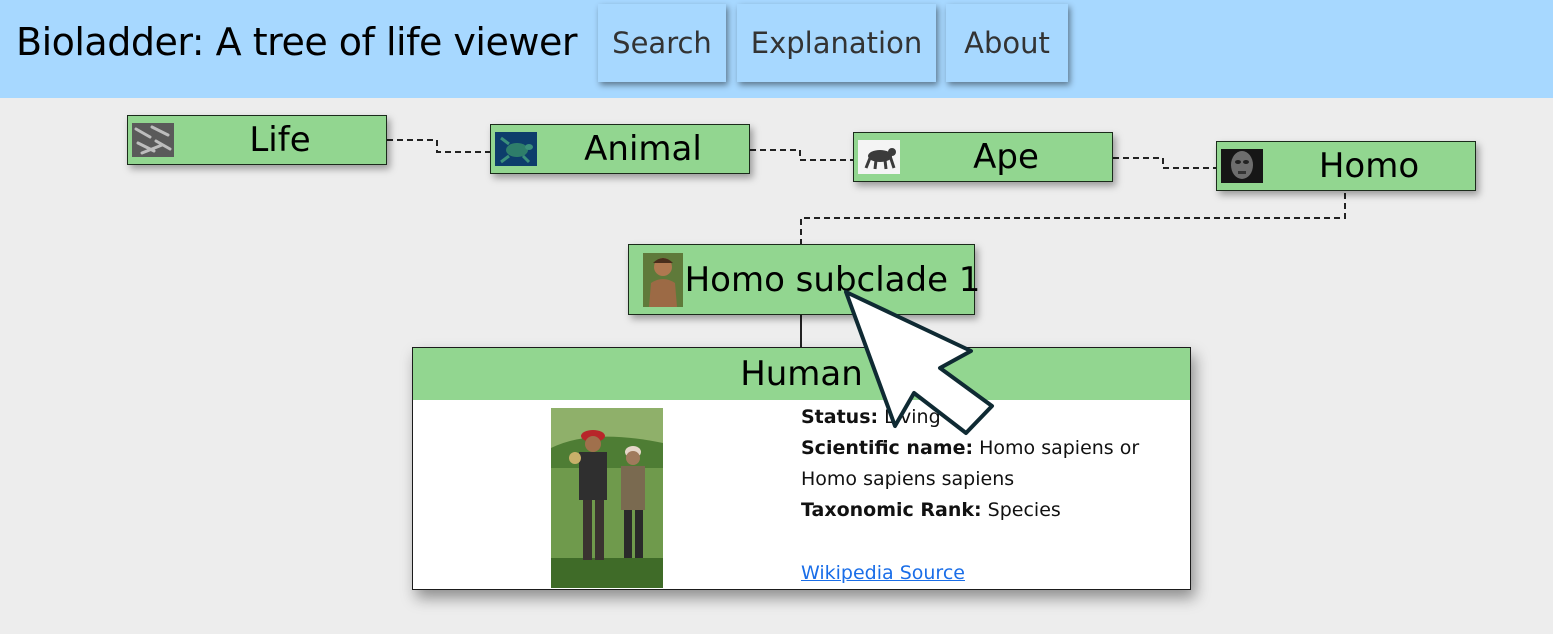 This screenshot has height=634, width=1553. What do you see at coordinates (643, 149) in the screenshot?
I see `node-label: Animal` at bounding box center [643, 149].